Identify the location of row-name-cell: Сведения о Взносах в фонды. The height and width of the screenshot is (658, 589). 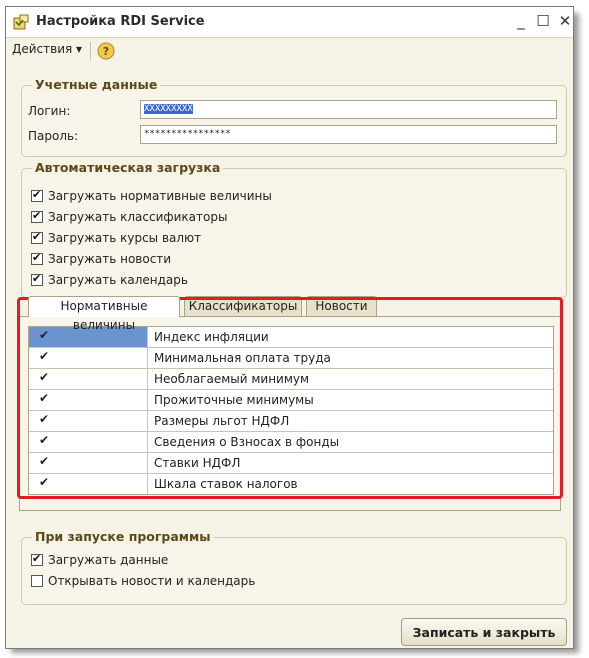
(247, 442).